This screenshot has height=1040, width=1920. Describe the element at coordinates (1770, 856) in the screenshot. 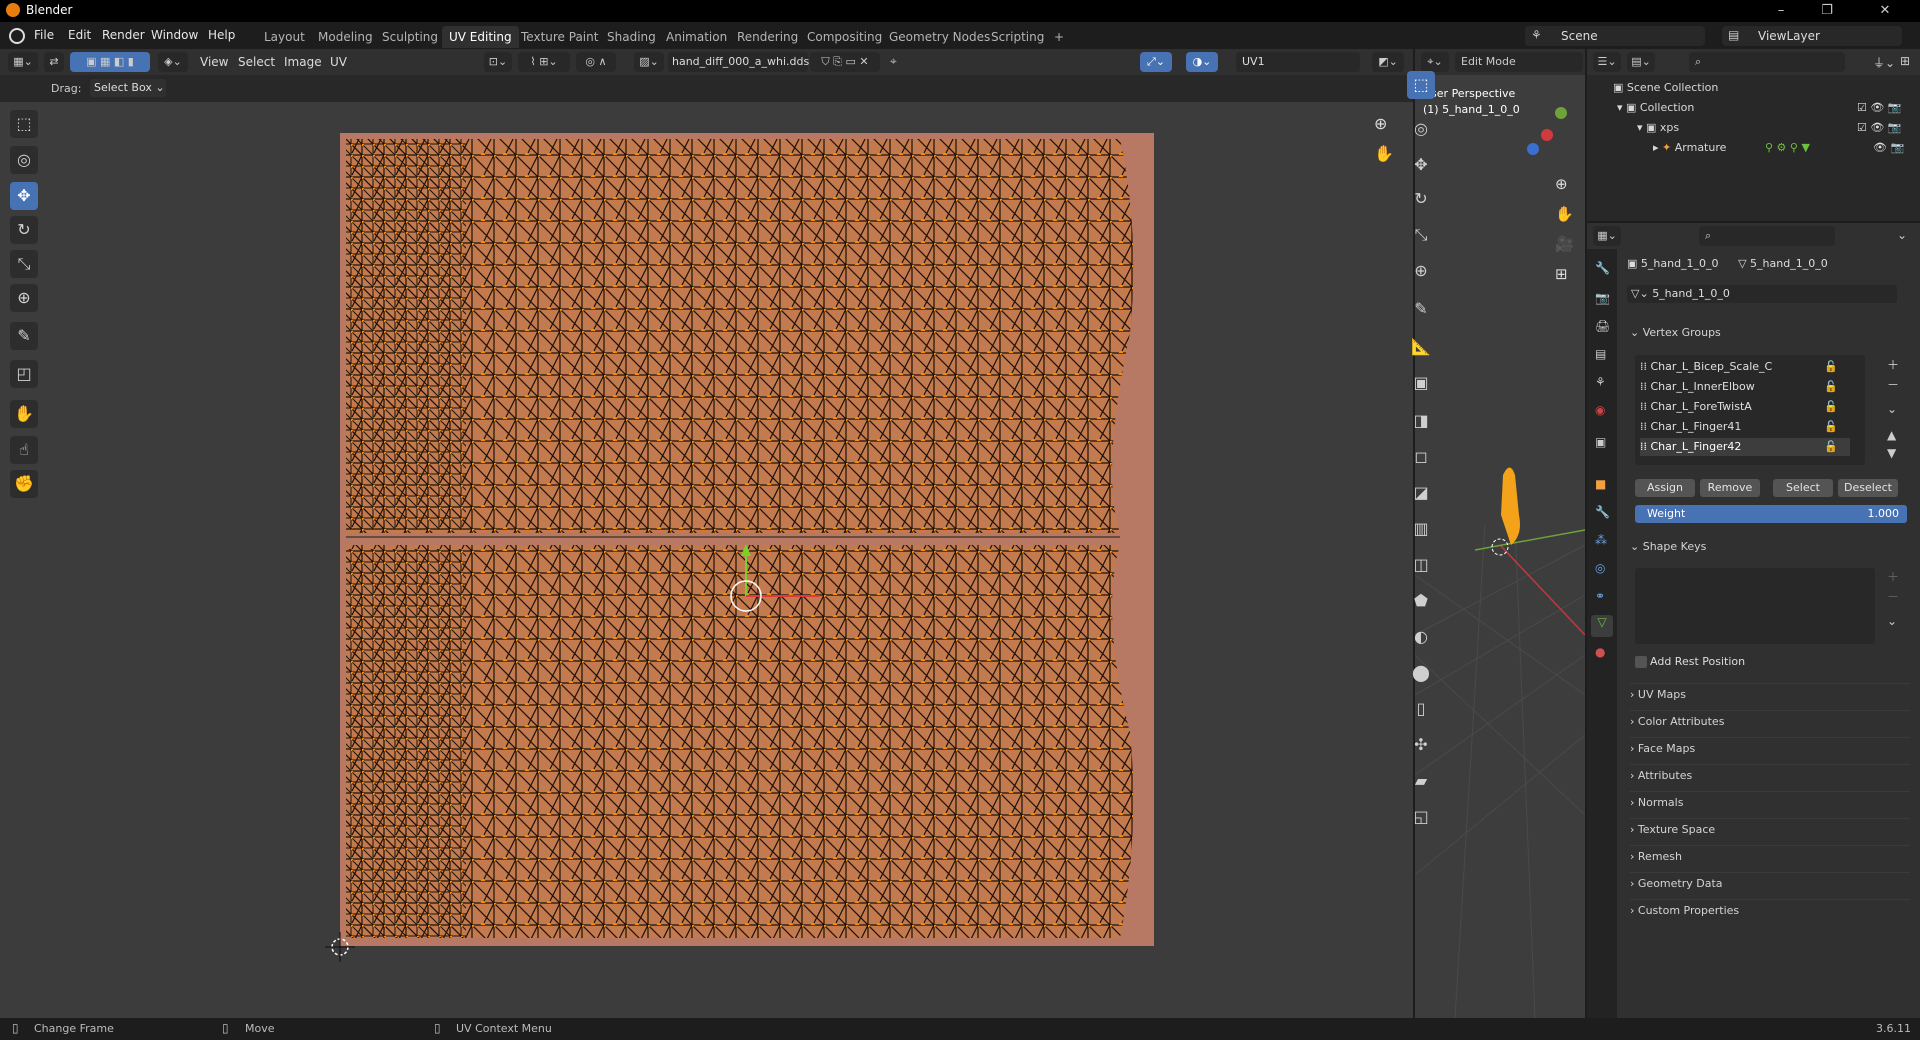

I see `remesh-section: › Remesh` at that location.